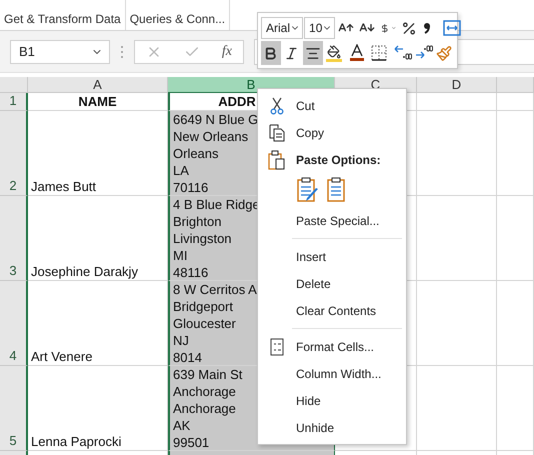 This screenshot has height=455, width=534. What do you see at coordinates (98, 238) in the screenshot?
I see `table-cell: Josephine Darakjy` at bounding box center [98, 238].